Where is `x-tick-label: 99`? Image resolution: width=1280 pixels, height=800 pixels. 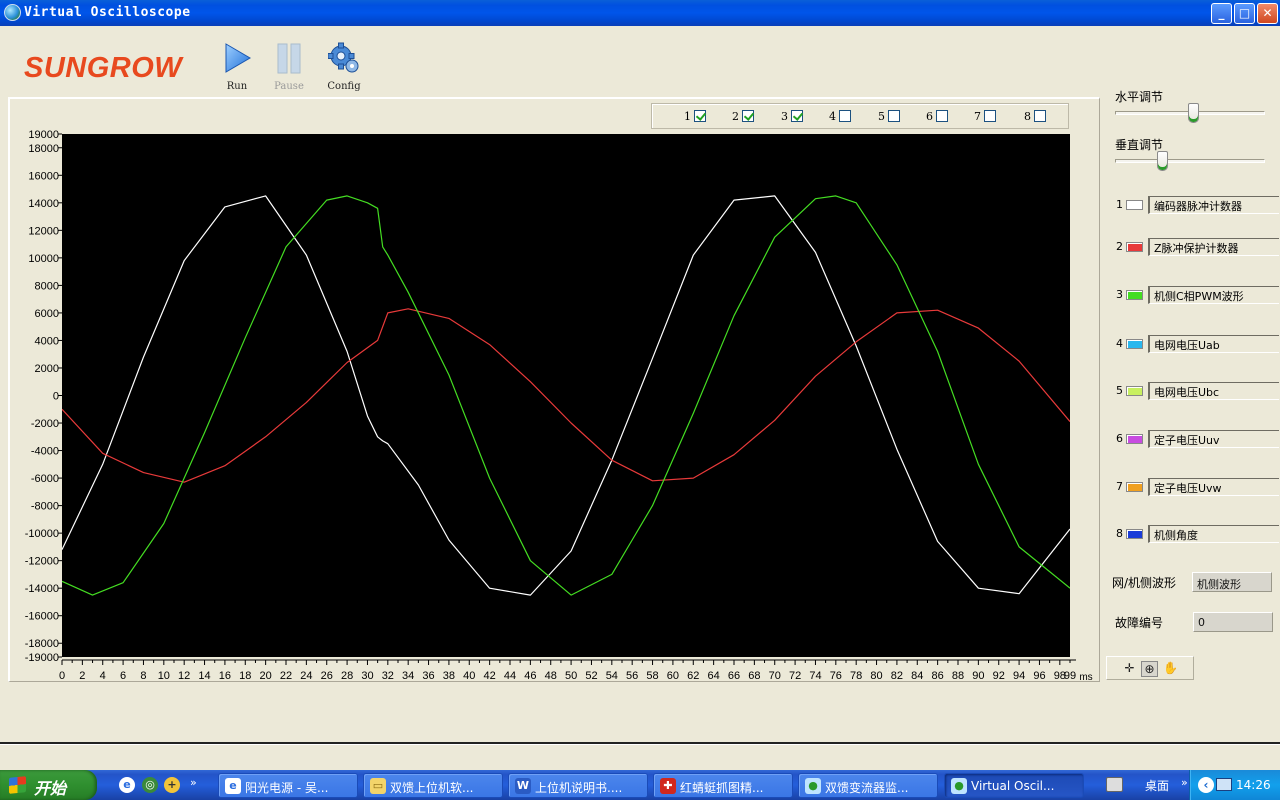 x-tick-label: 99 is located at coordinates (1070, 676).